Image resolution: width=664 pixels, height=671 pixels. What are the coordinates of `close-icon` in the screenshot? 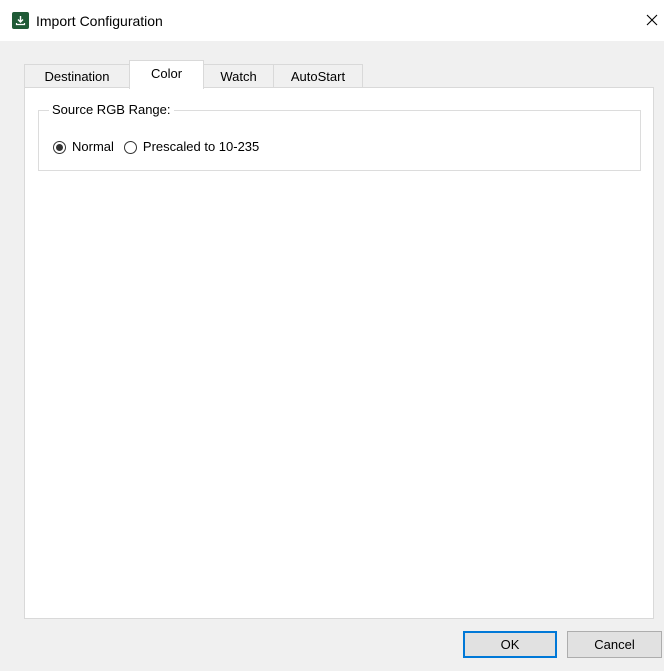 It's located at (652, 20).